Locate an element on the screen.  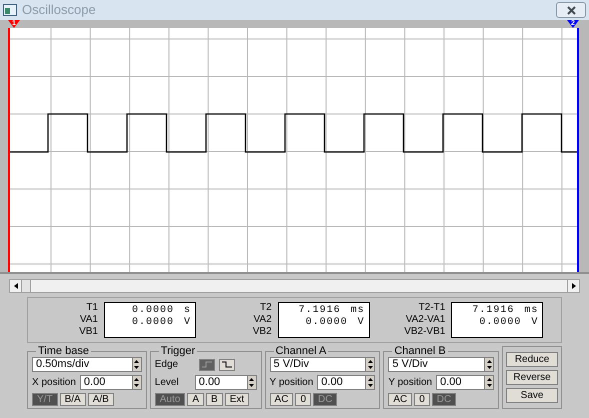
window-title: Oscilloscope is located at coordinates (59, 10).